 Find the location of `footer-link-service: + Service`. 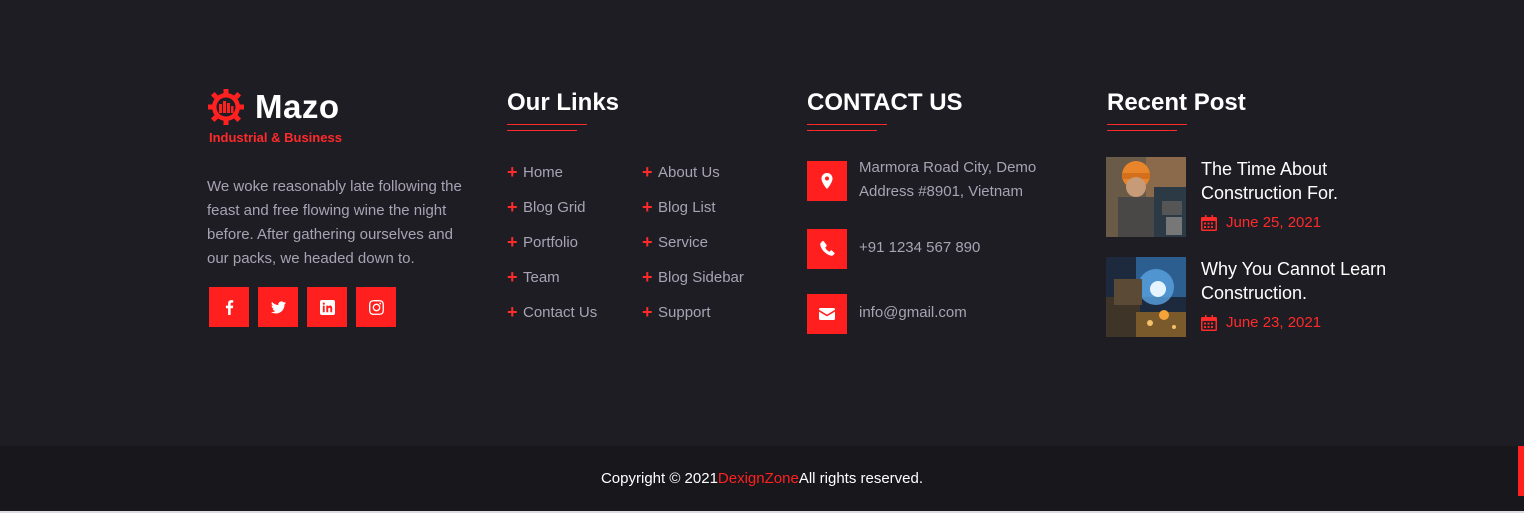

footer-link-service: + Service is located at coordinates (693, 242).